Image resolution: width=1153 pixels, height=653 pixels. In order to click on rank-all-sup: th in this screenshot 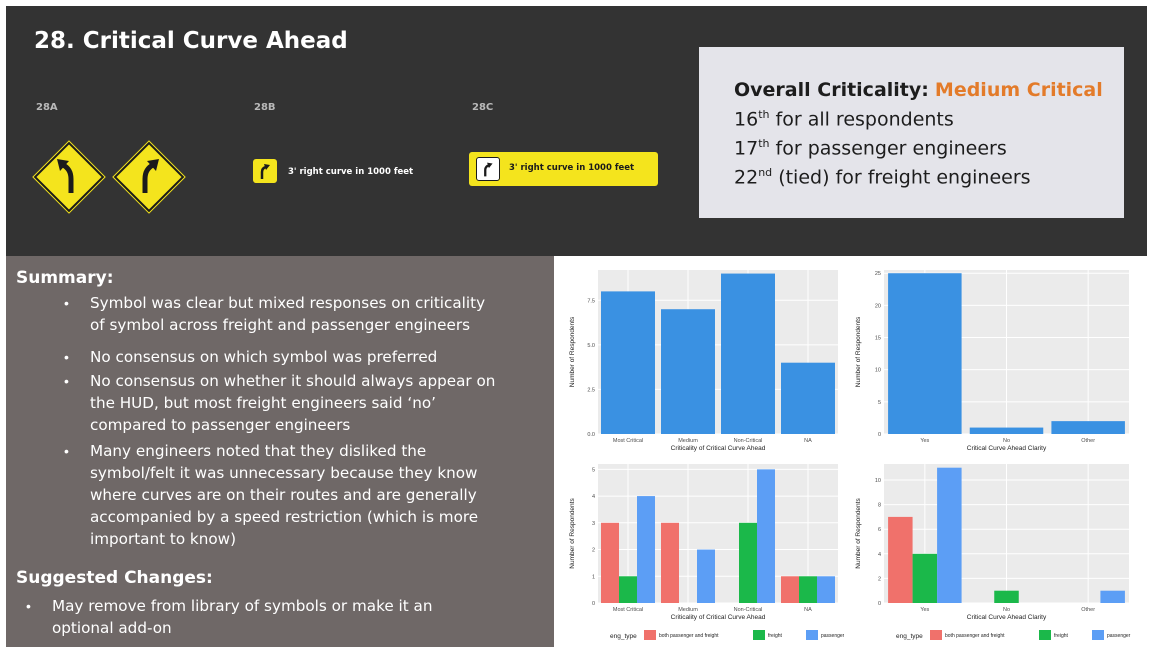, I will do `click(764, 114)`.